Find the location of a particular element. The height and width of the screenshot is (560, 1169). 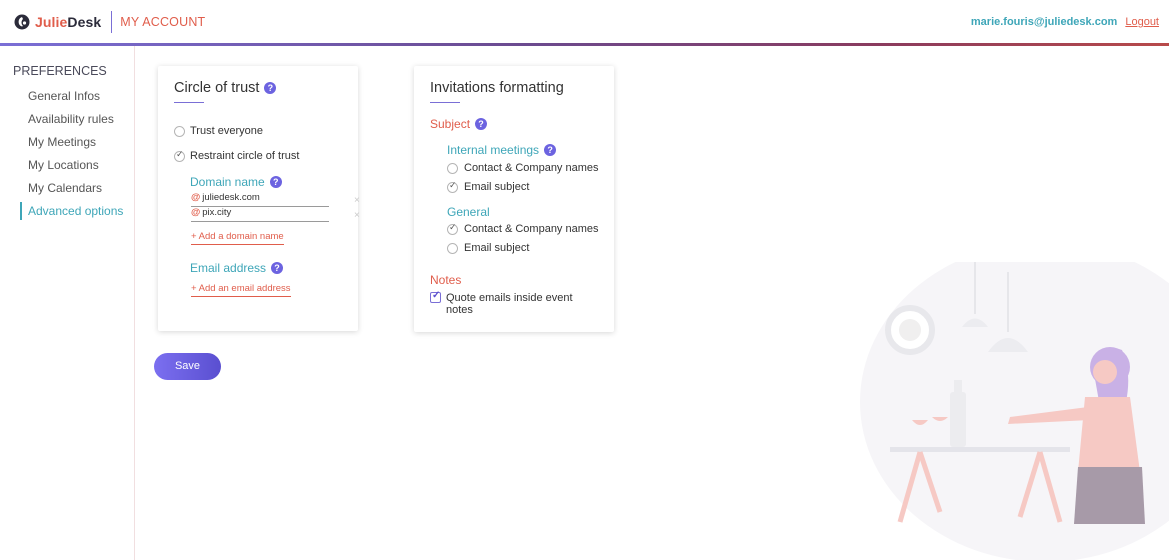

quote-emails-label: Quote emails inside event notes is located at coordinates (509, 304).